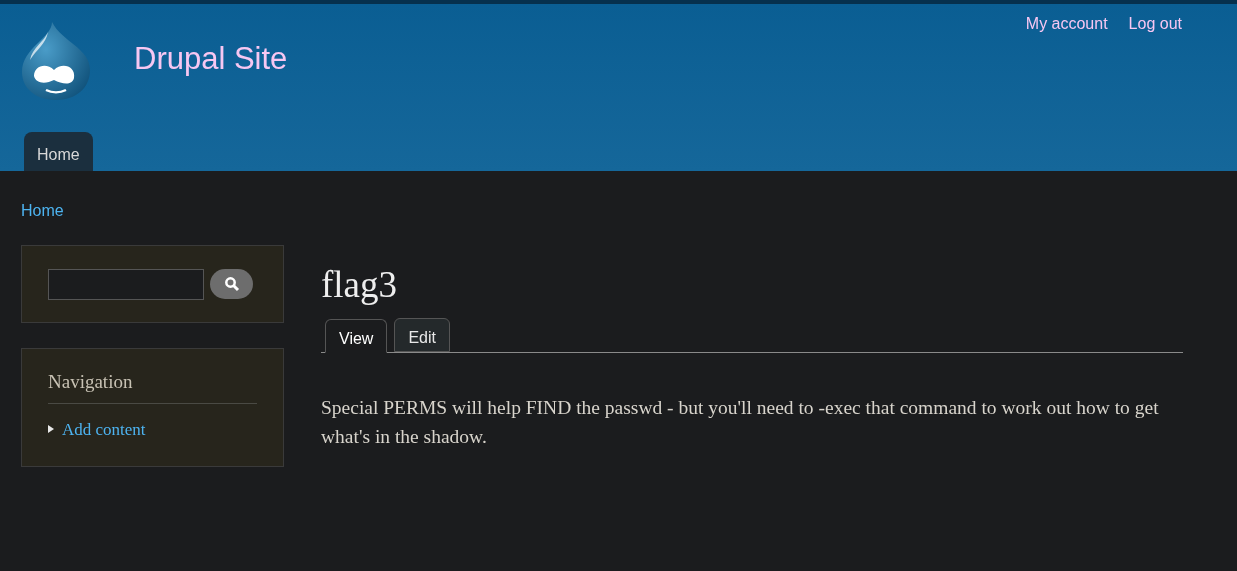 The image size is (1237, 571). Describe the element at coordinates (211, 59) in the screenshot. I see `site-name: Drupal Site` at that location.